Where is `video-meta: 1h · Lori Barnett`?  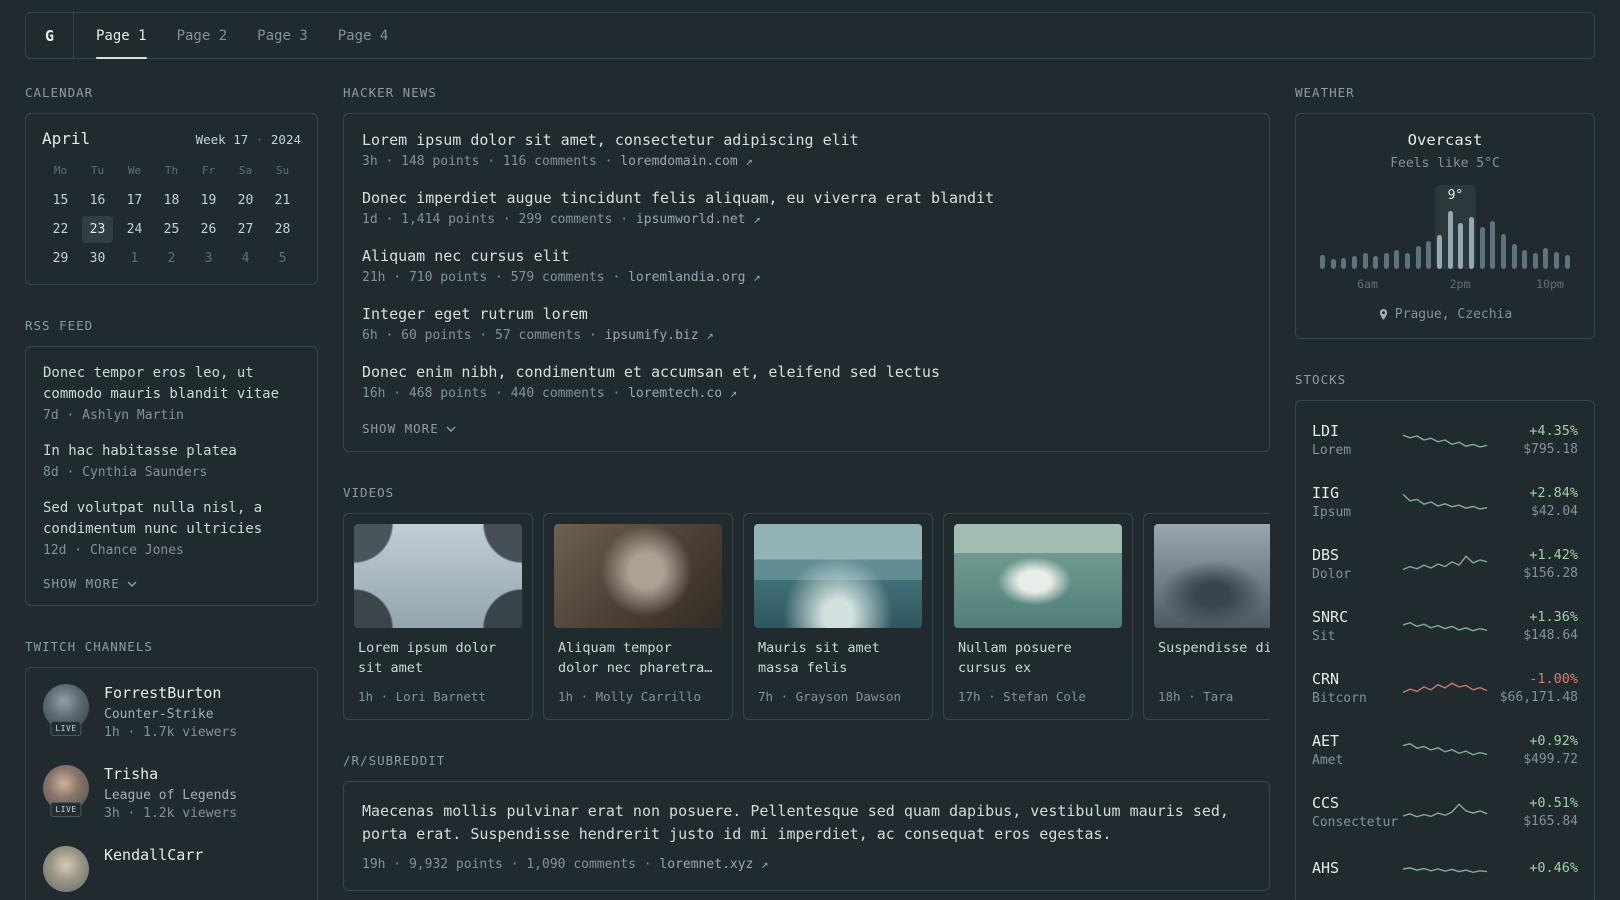
video-meta: 1h · Lori Barnett is located at coordinates (422, 696).